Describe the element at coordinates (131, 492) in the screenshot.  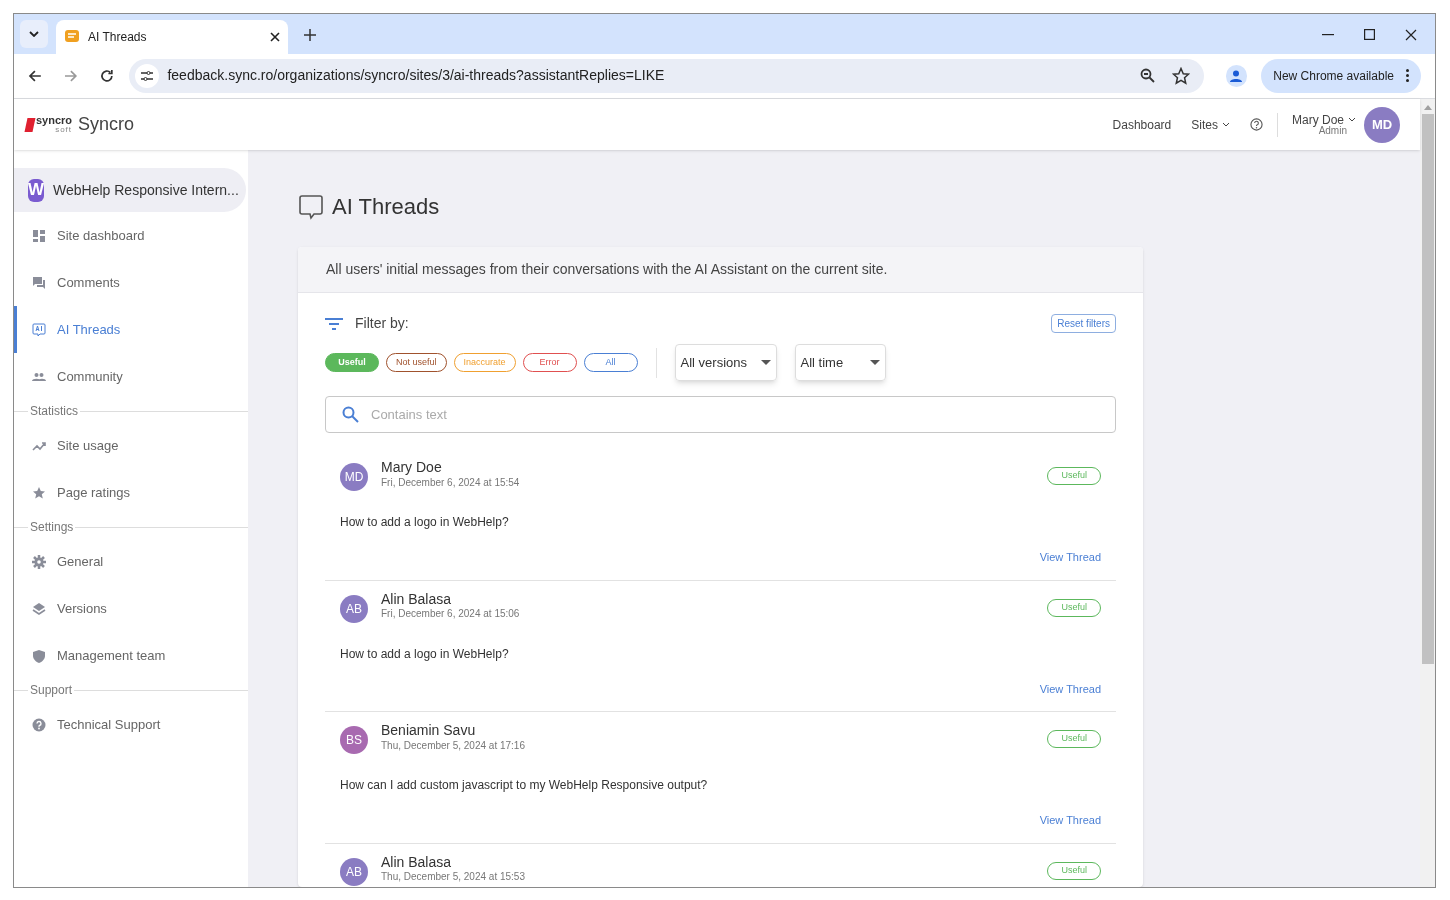
I see `sidebar-item: Page ratings` at that location.